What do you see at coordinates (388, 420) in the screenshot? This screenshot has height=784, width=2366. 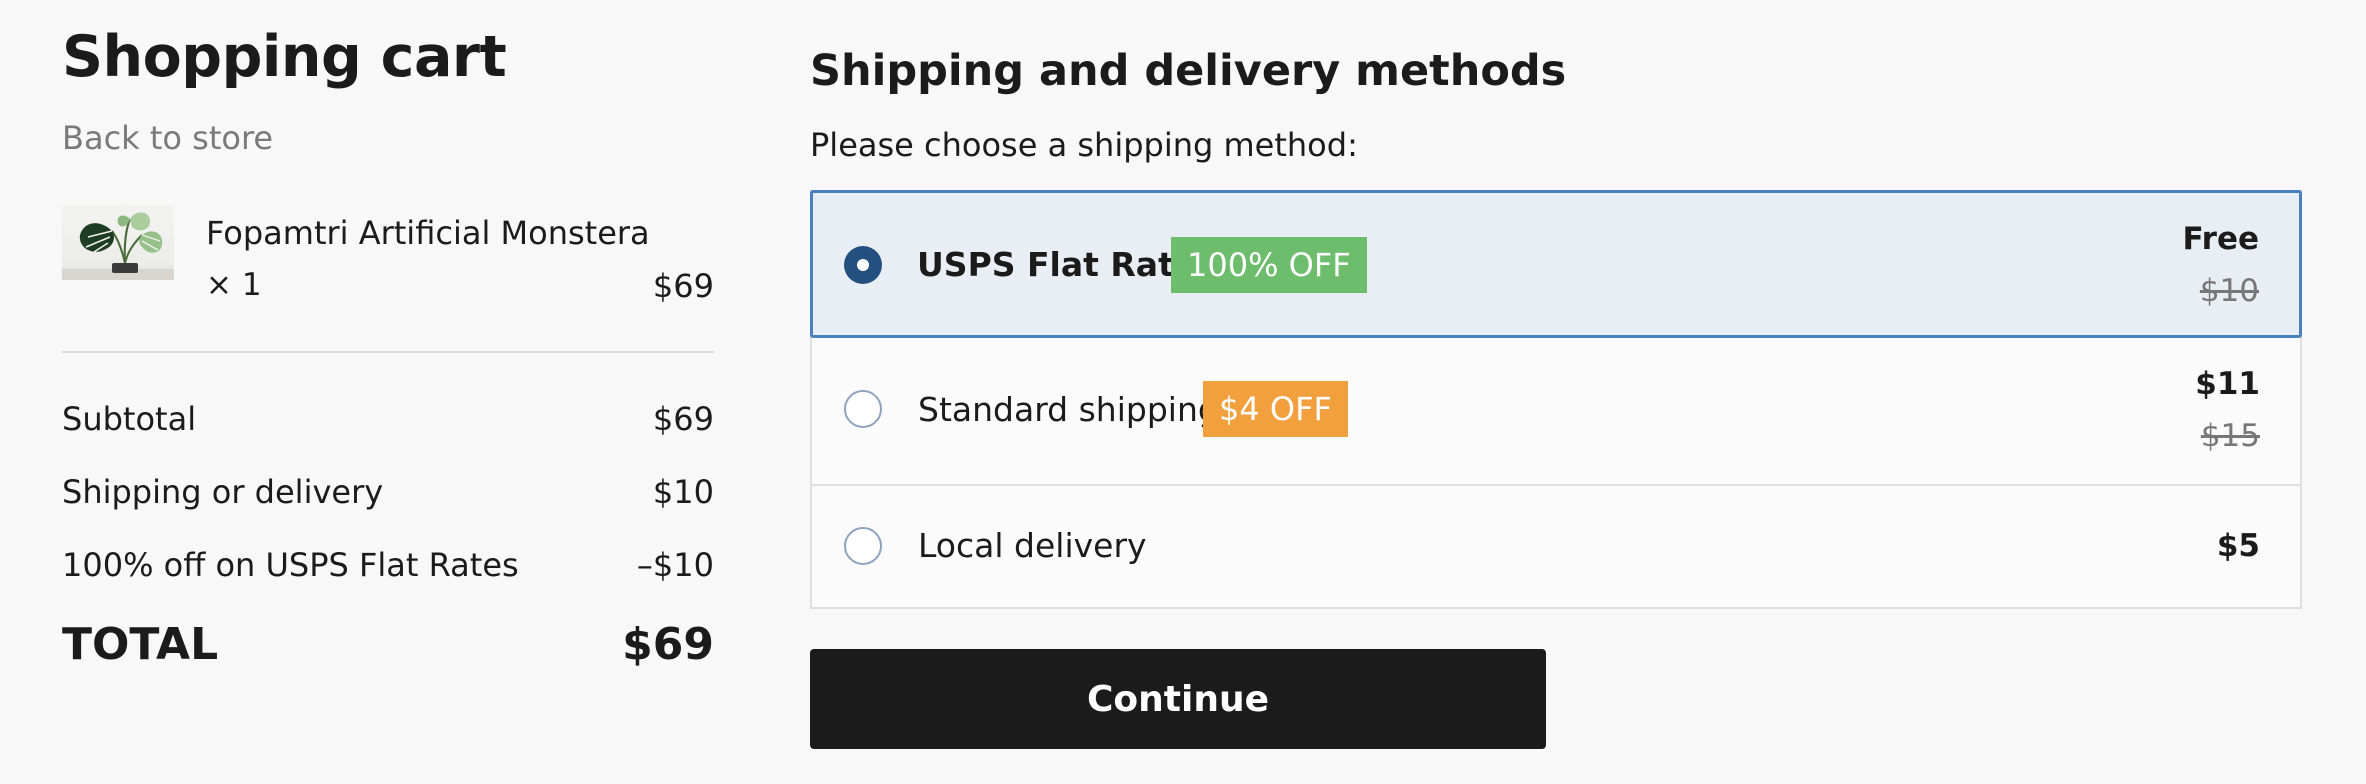 I see `subtotal-row: Subtotal $69` at bounding box center [388, 420].